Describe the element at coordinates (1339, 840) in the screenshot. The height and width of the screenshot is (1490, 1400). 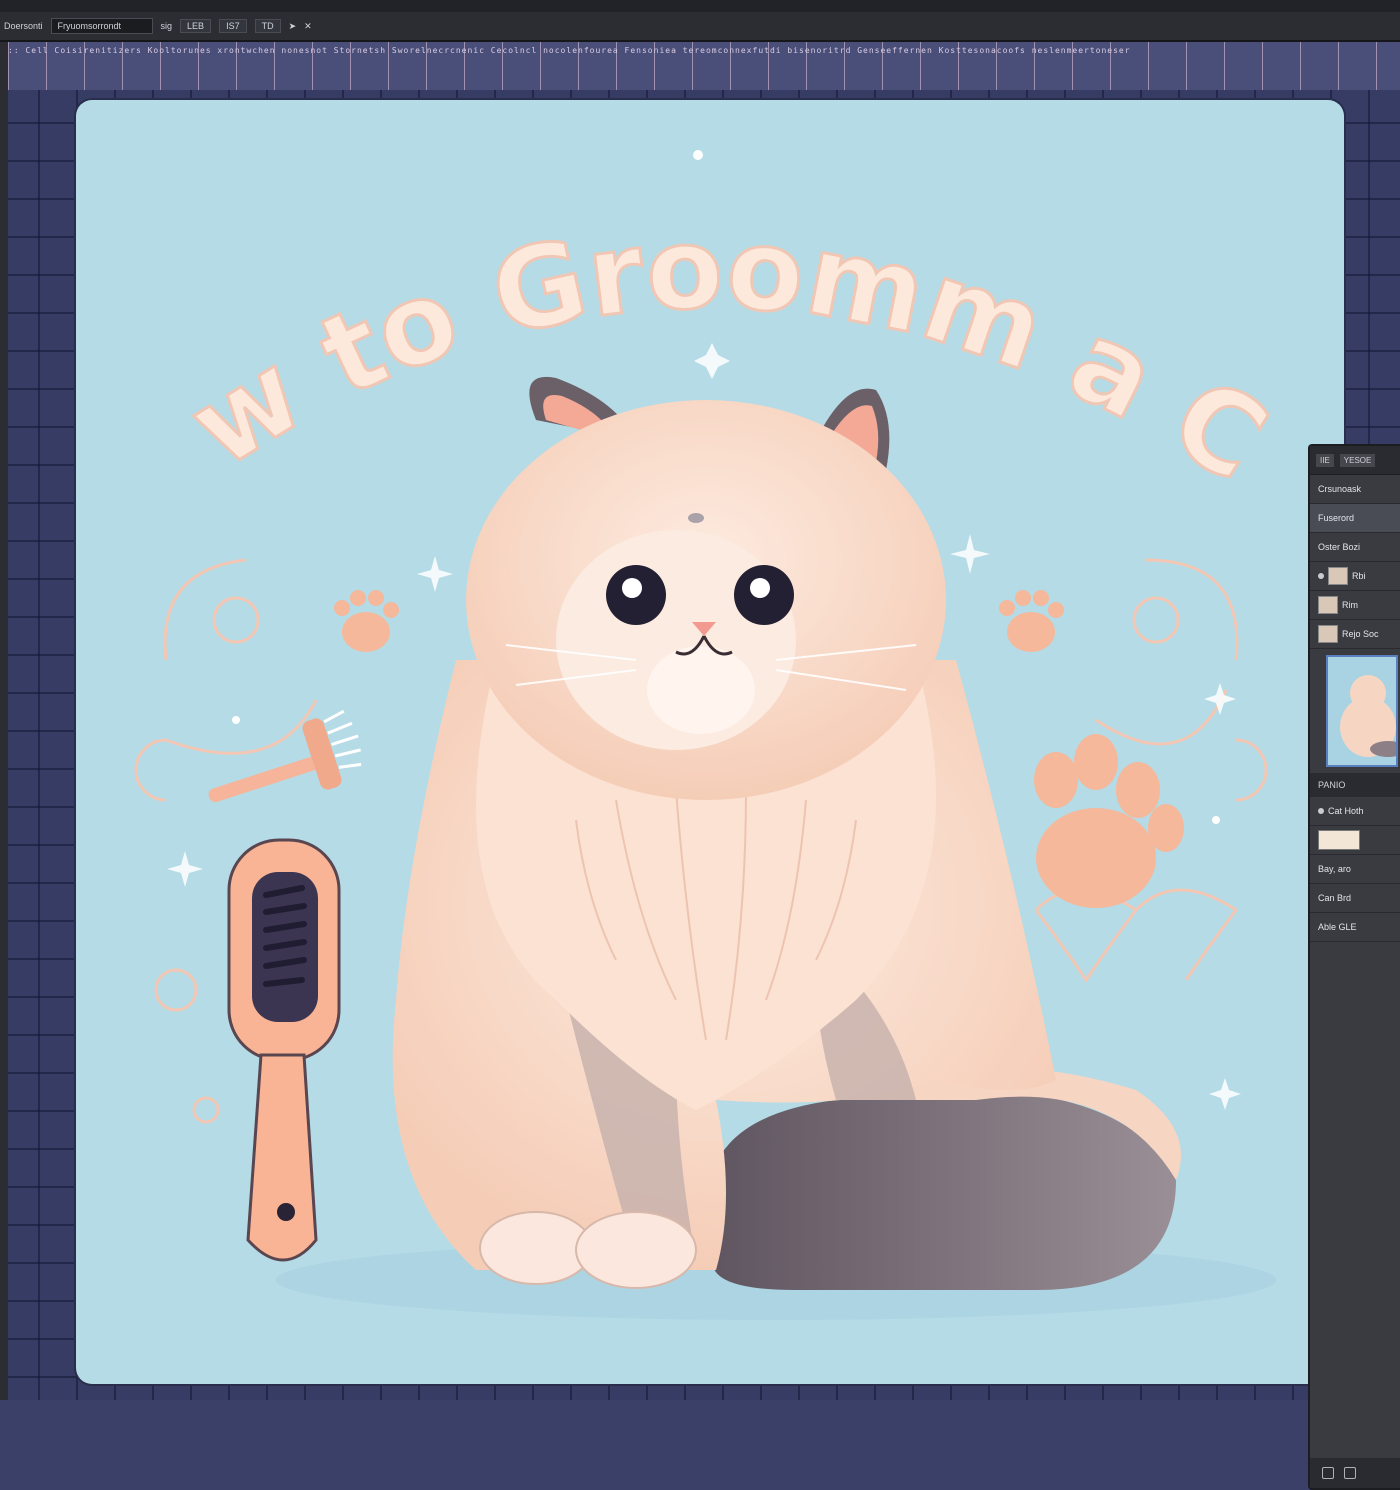
I see `color-swatch` at that location.